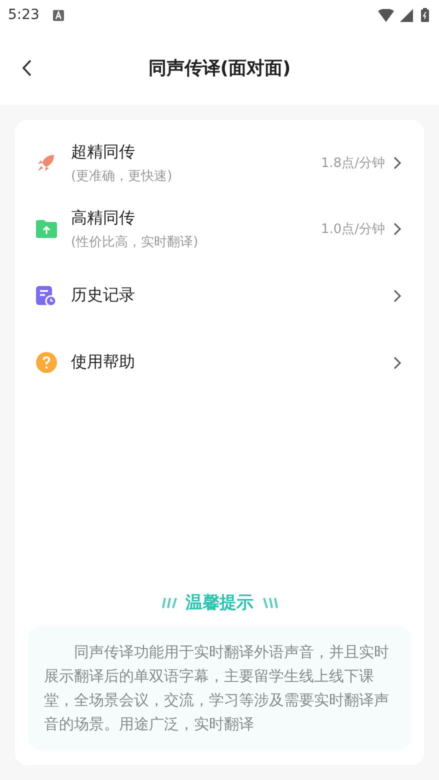 The height and width of the screenshot is (780, 439). Describe the element at coordinates (103, 218) in the screenshot. I see `menu-item-title: 高精同传` at that location.